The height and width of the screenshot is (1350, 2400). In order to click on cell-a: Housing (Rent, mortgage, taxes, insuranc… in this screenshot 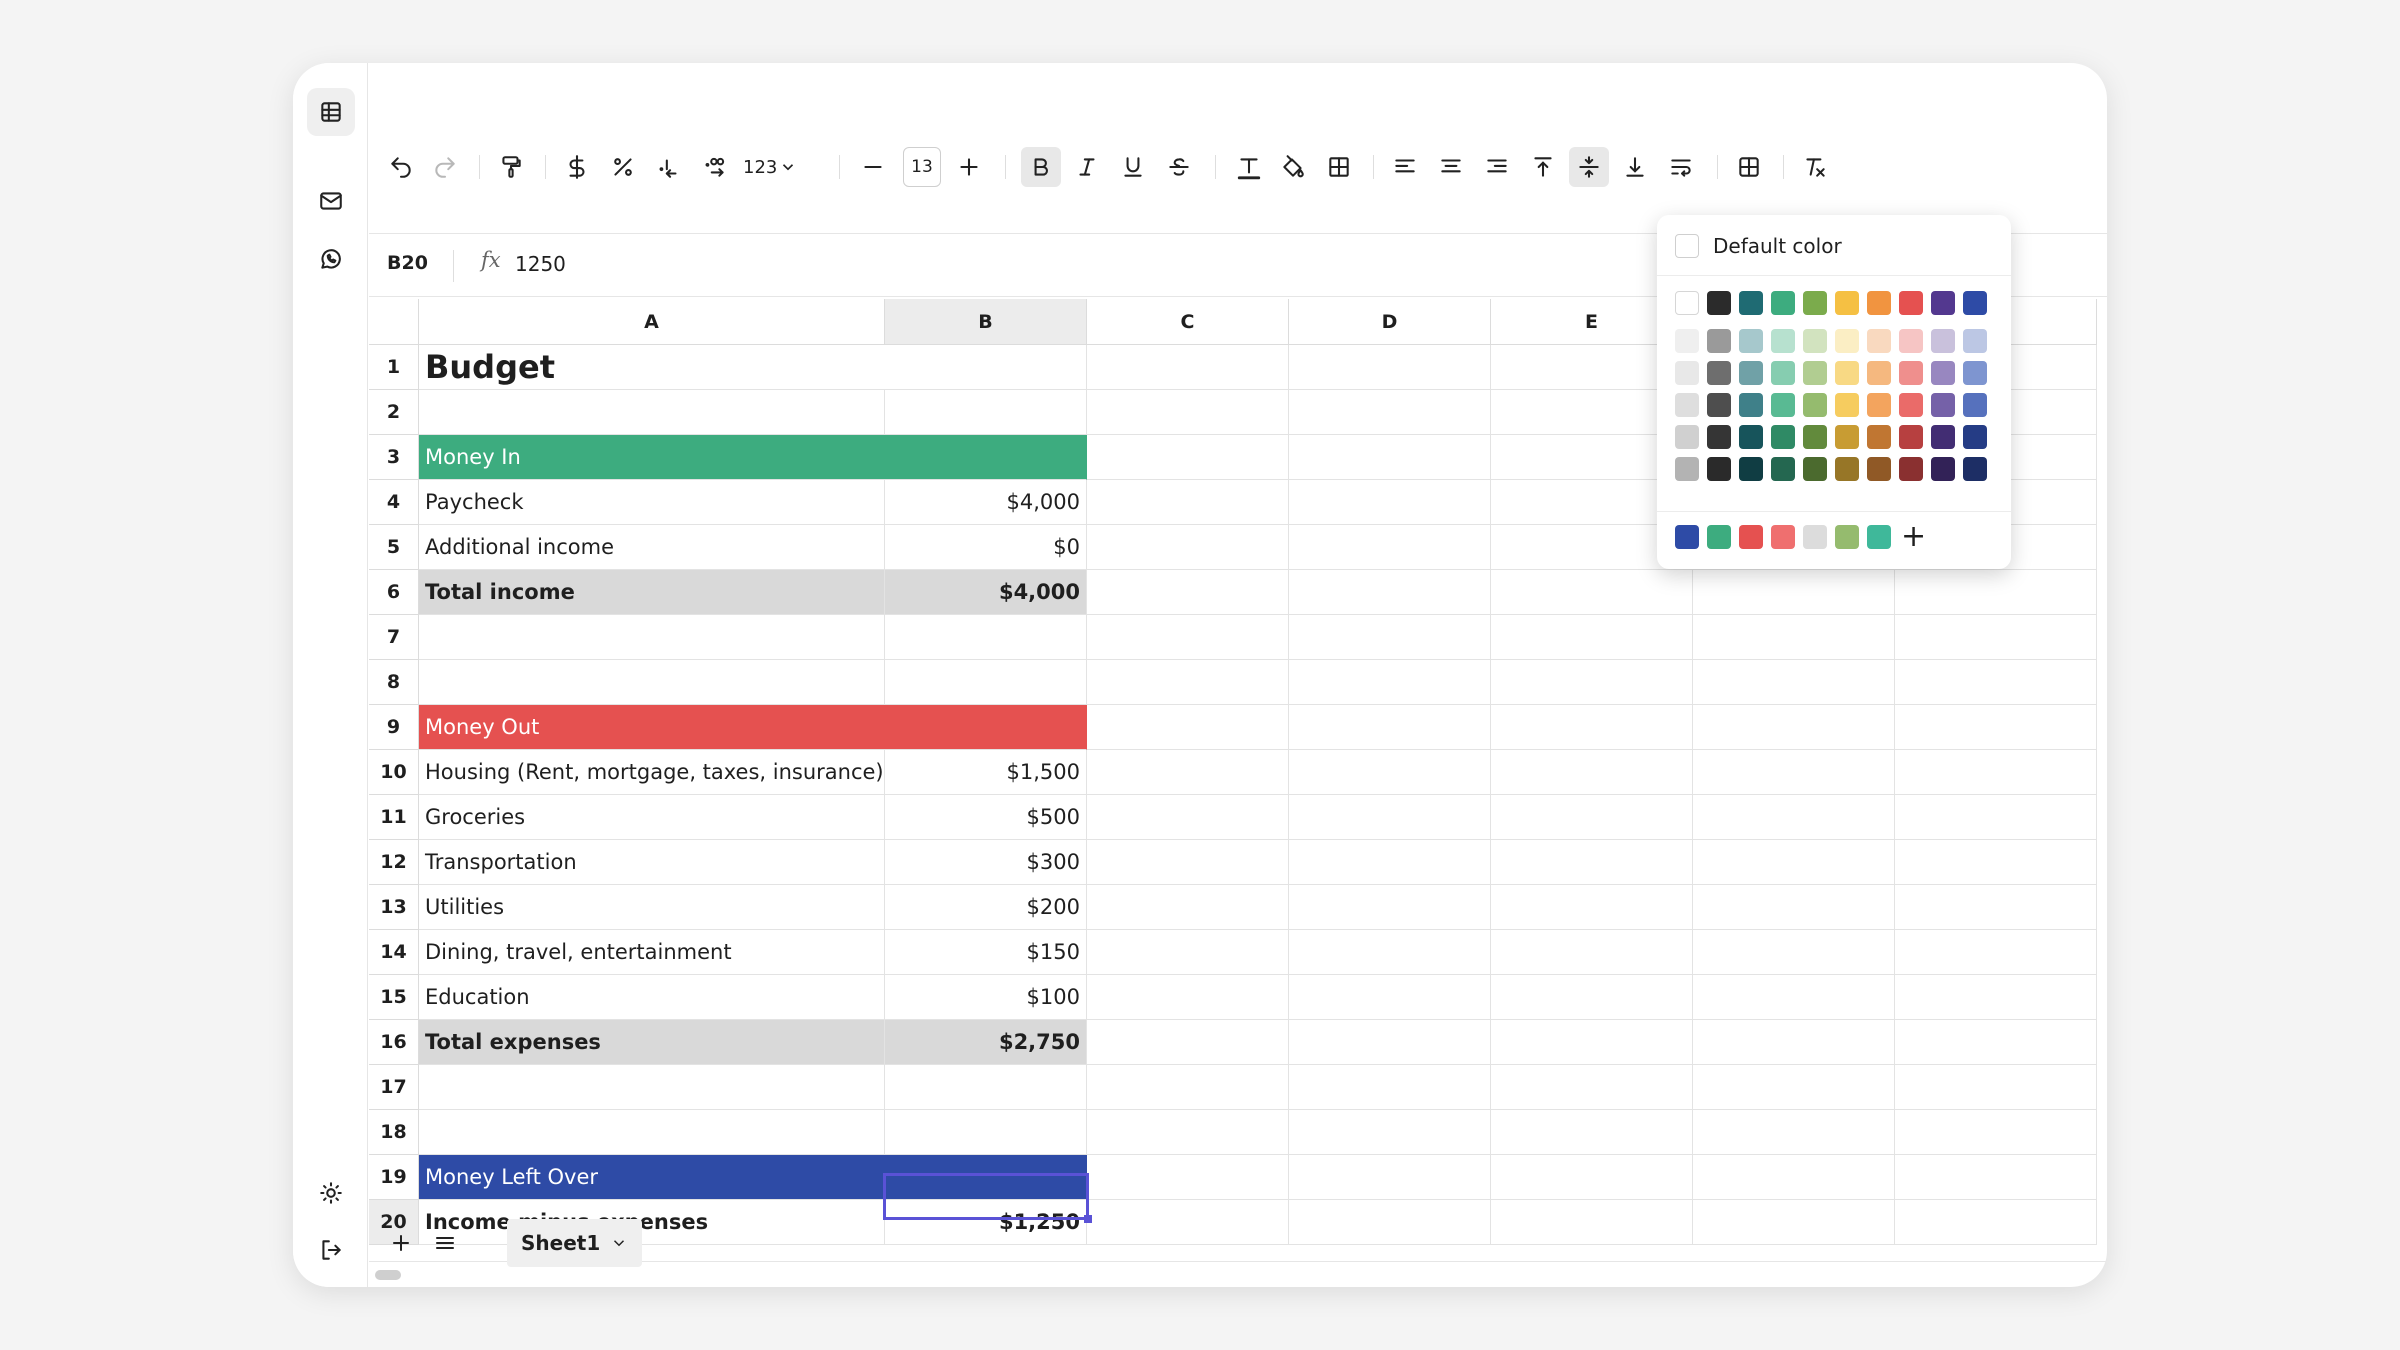, I will do `click(652, 772)`.